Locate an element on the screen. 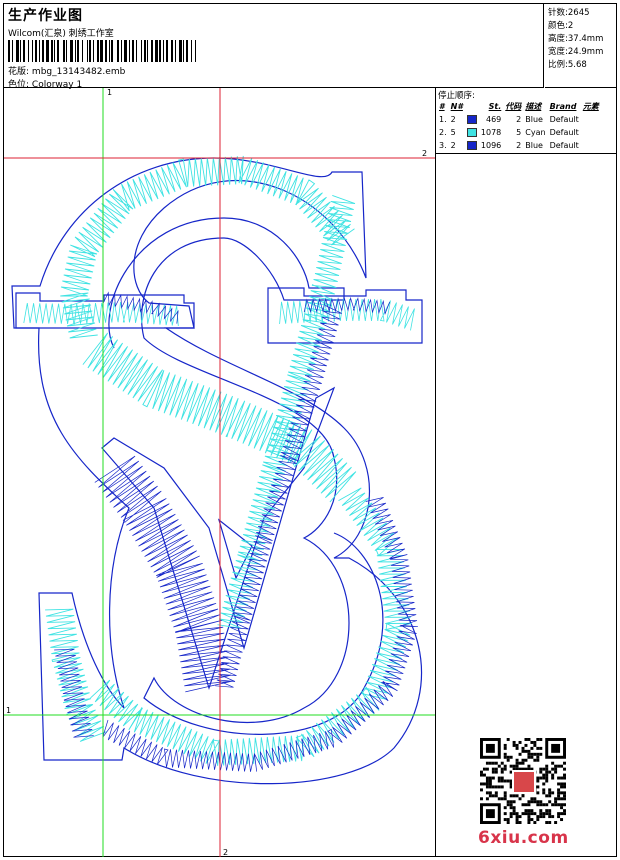 This screenshot has width=620, height=860. table-row: 1. 2 469 2 Blue Default is located at coordinates (509, 119).